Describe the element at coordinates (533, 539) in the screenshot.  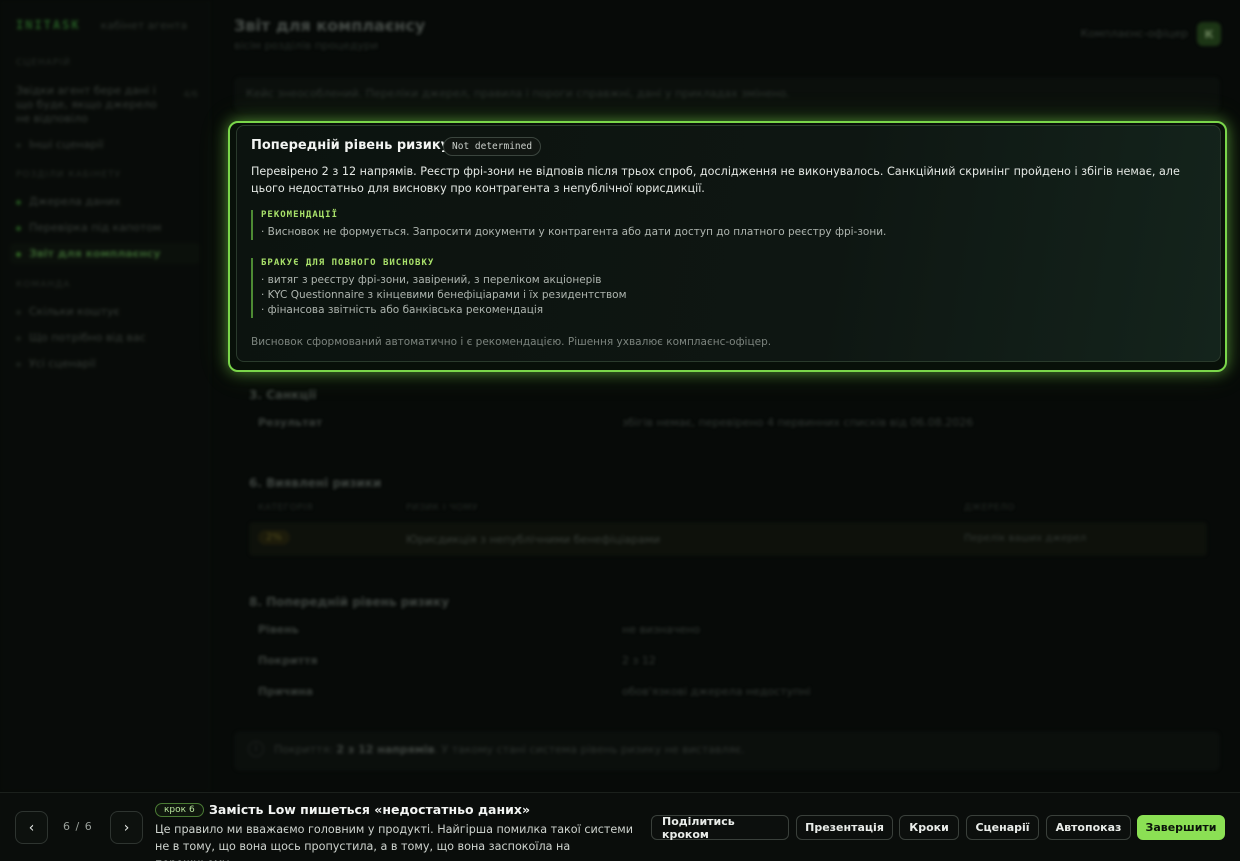
I see `risk-description: Юрисдикція з непублічними бенефіціарами` at that location.